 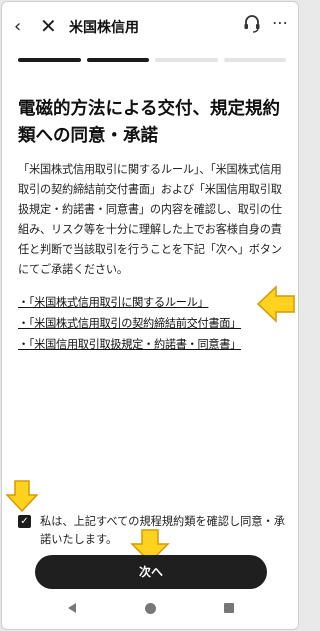 I want to click on arrow-left-annotation-icon, so click(x=275, y=304).